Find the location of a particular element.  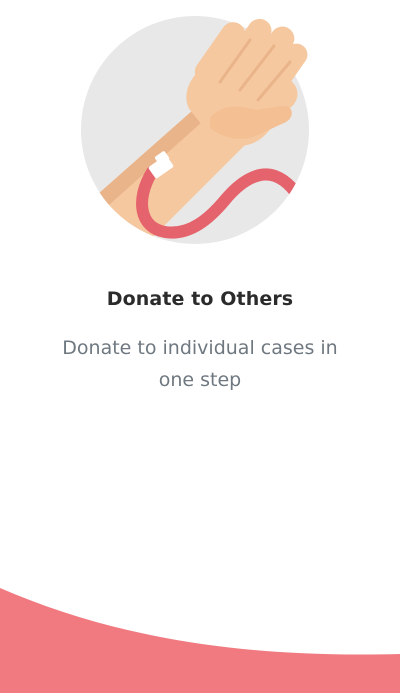

onboarding-subtitle: Donate to individual cases in one step is located at coordinates (200, 364).